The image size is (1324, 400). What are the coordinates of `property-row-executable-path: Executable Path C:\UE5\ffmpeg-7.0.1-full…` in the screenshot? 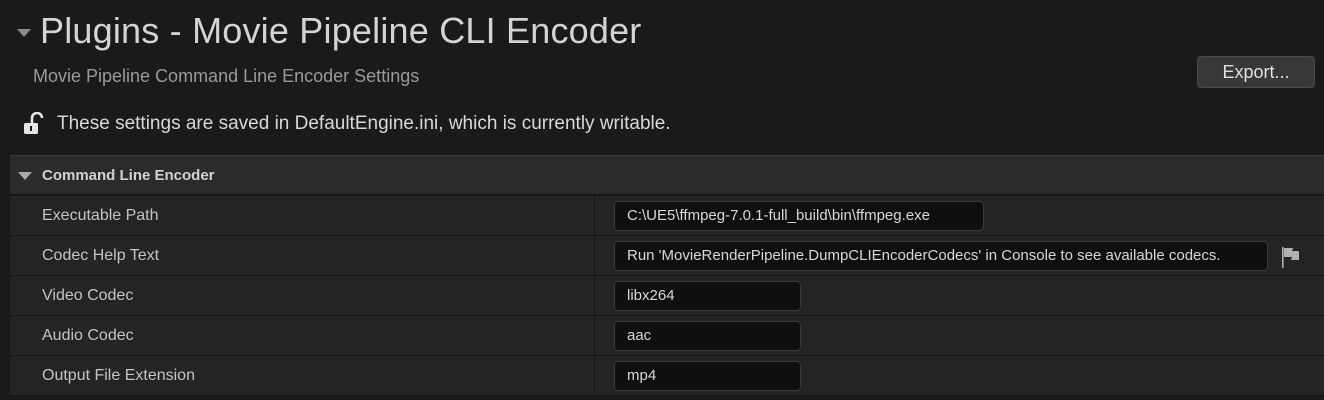 It's located at (667, 216).